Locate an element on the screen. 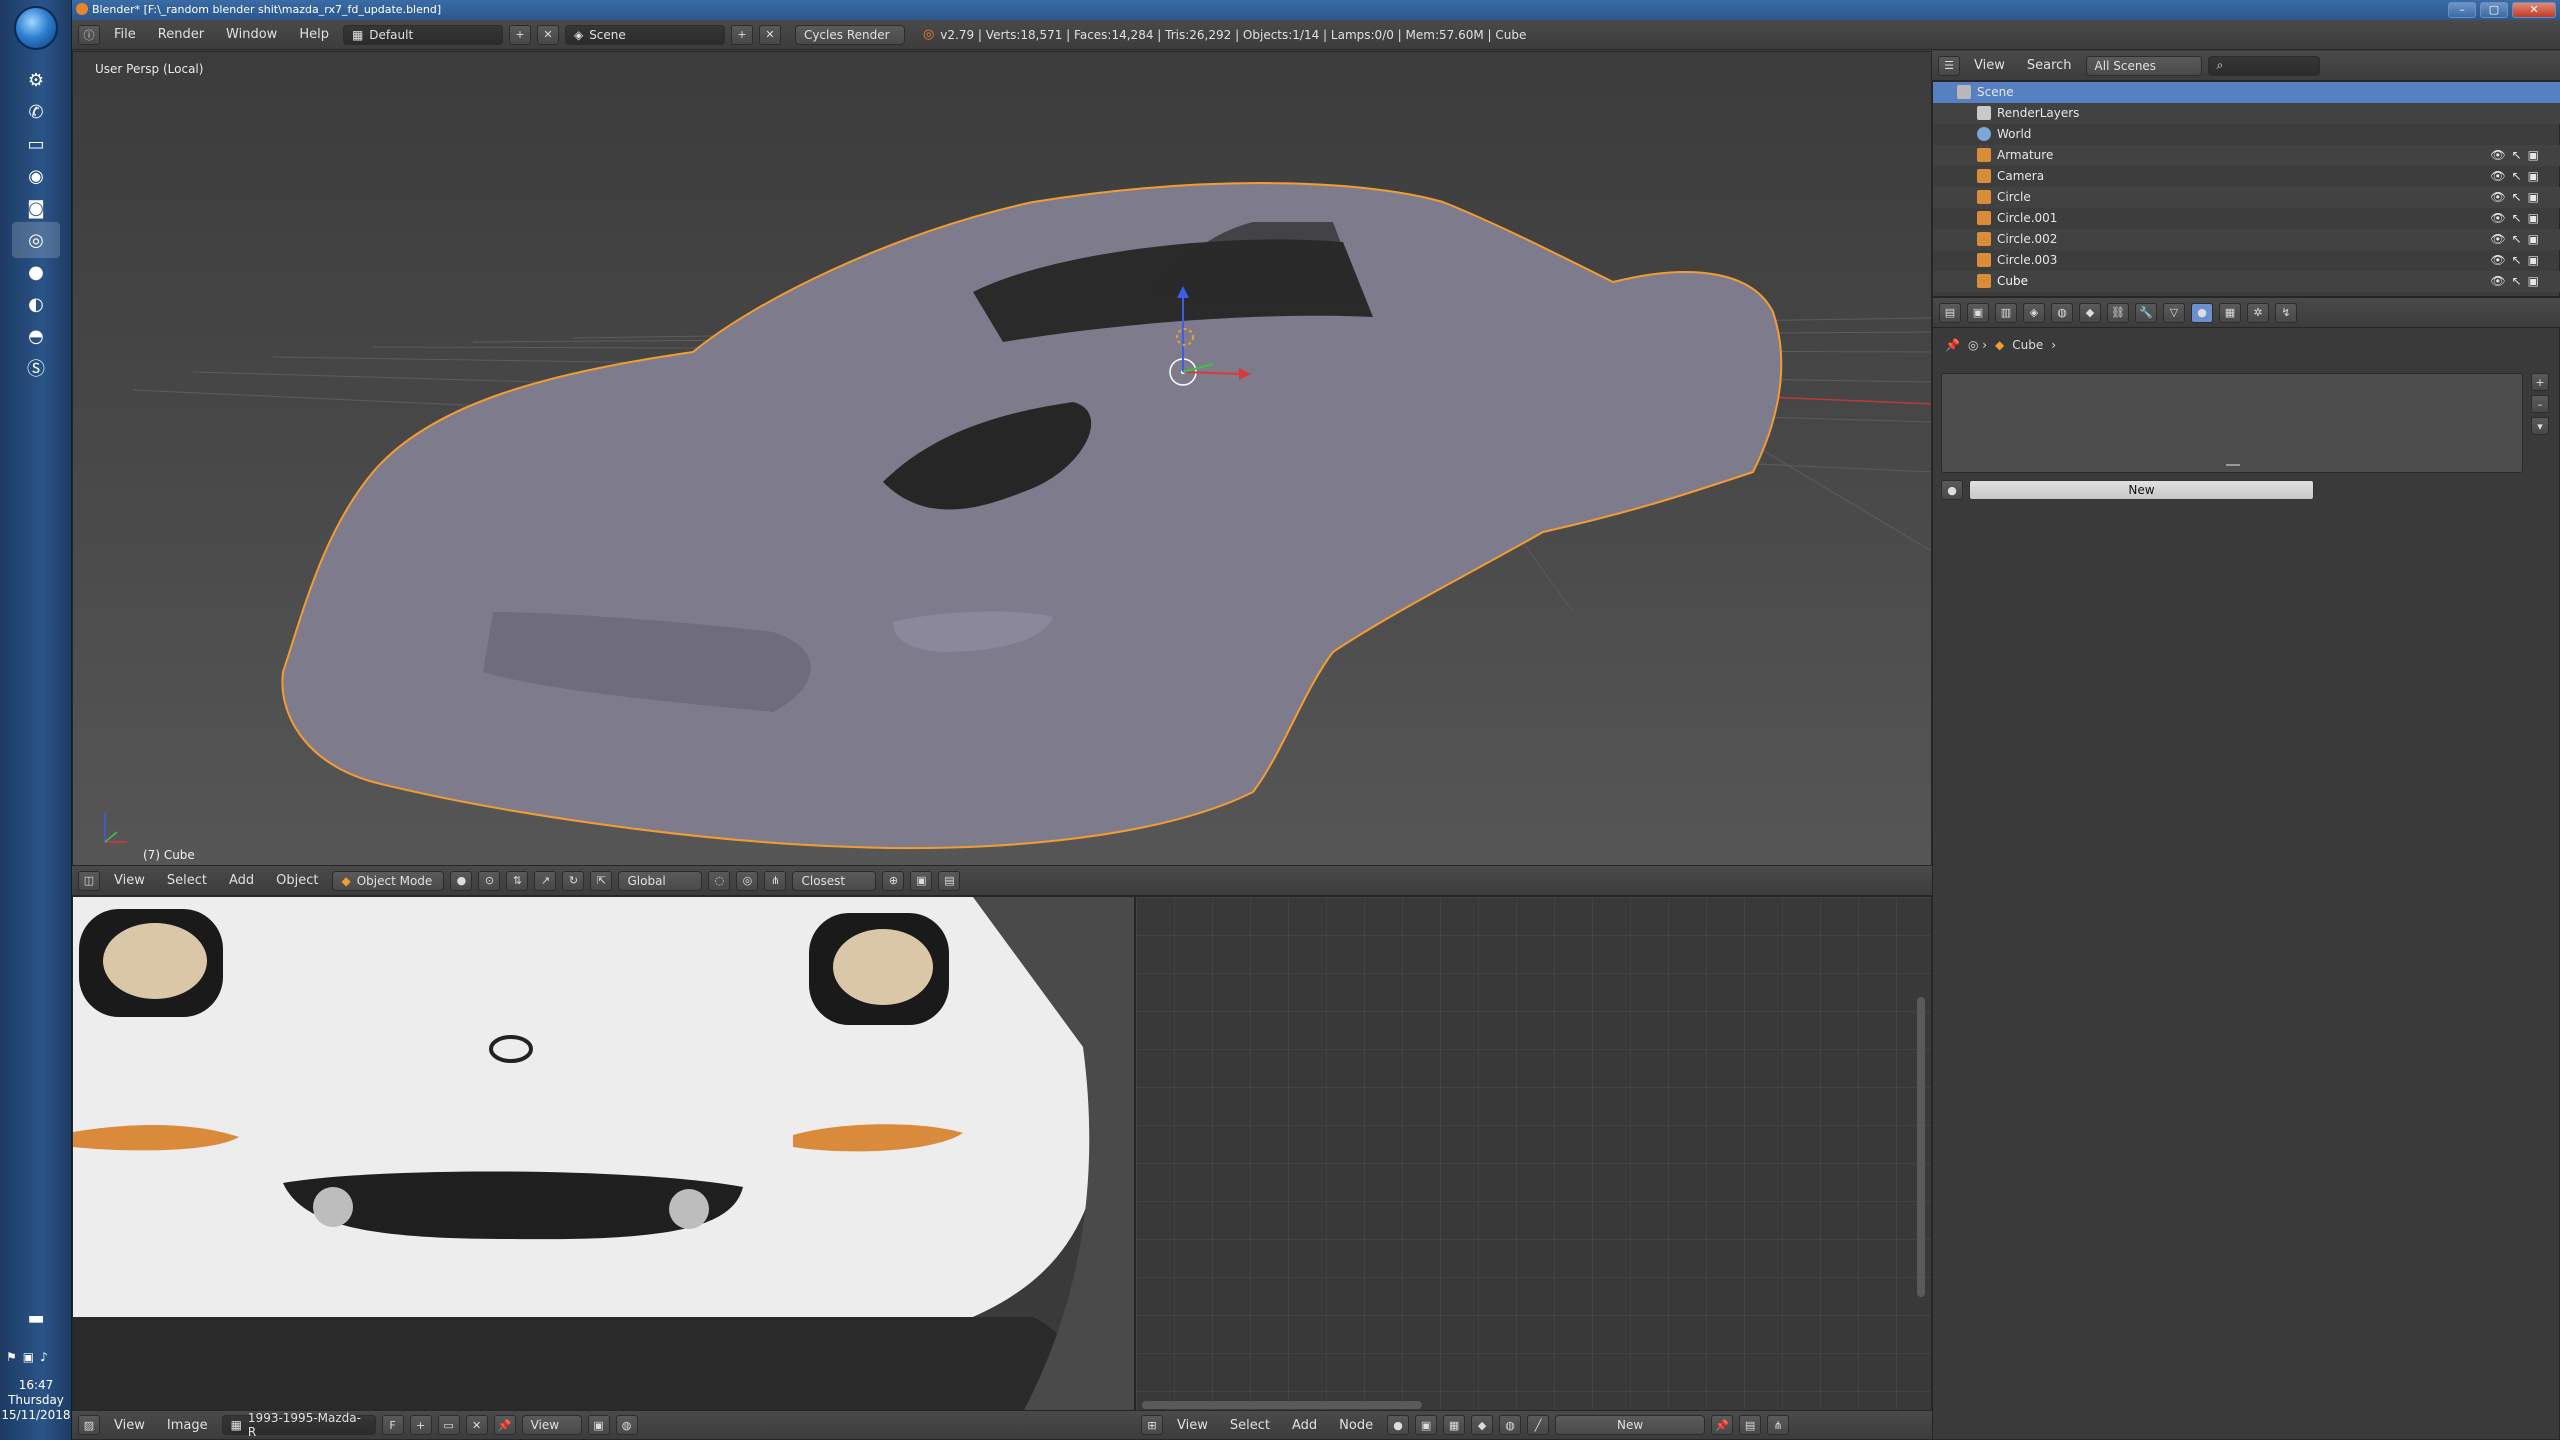 The width and height of the screenshot is (2560, 1440). translate-icon: ↗ is located at coordinates (545, 880).